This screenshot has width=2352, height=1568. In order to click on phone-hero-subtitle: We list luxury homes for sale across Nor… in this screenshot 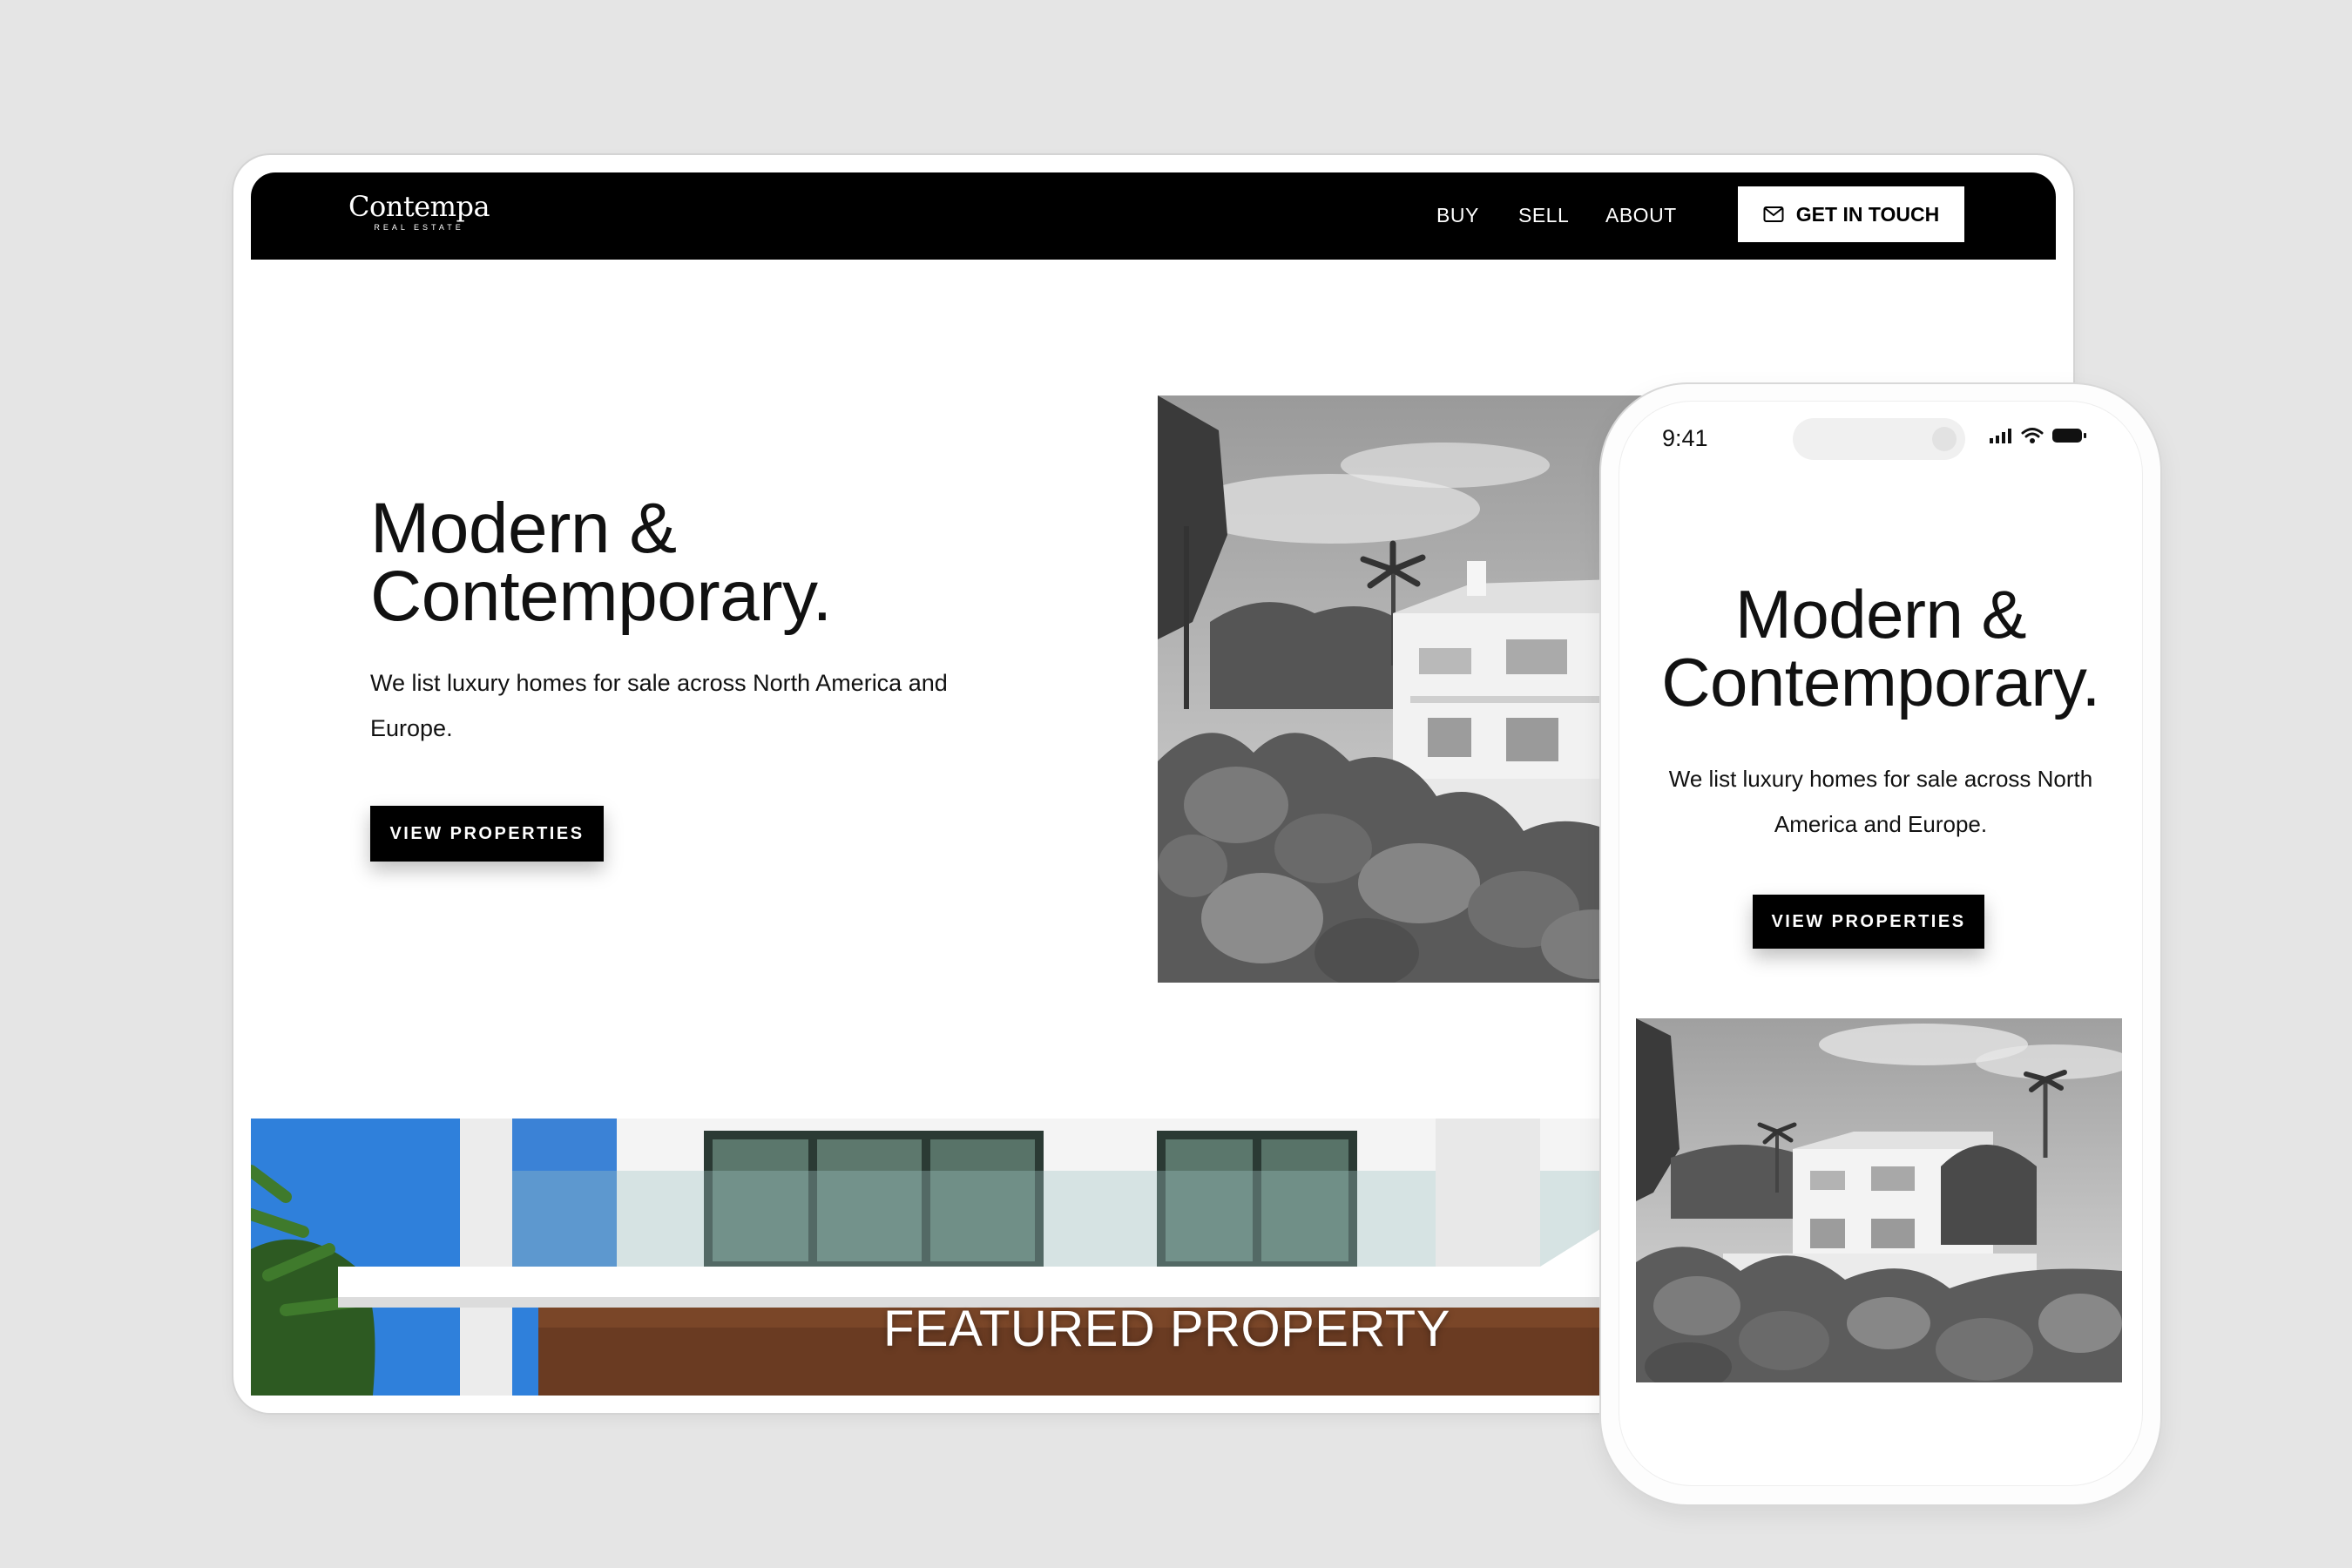, I will do `click(1881, 801)`.